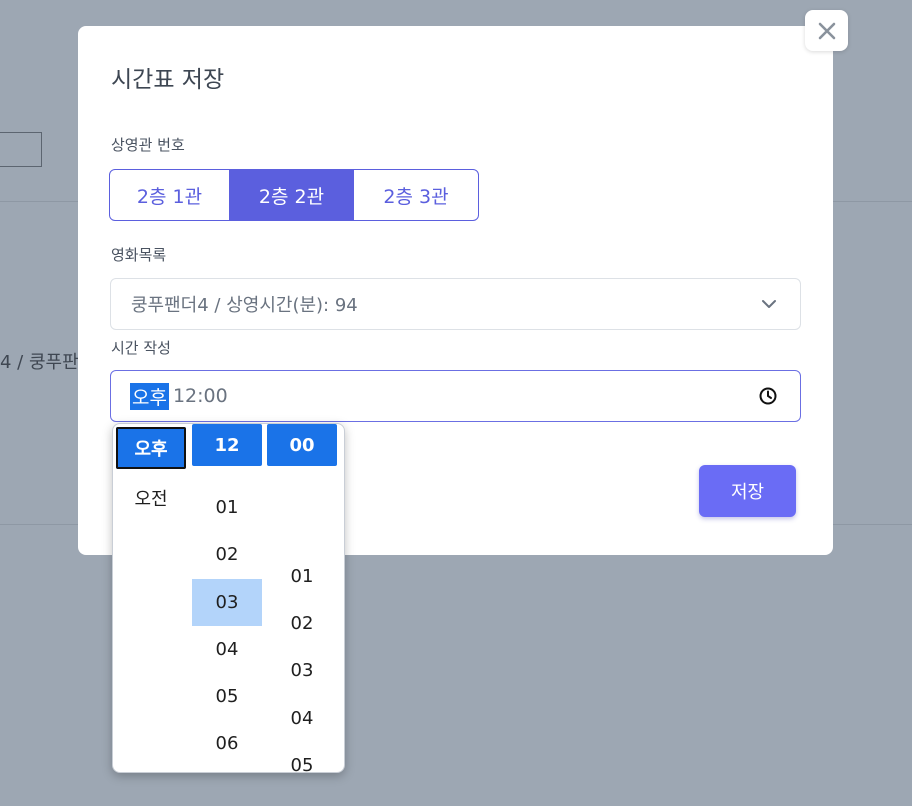  What do you see at coordinates (227, 507) in the screenshot?
I see `hour-option: 01` at bounding box center [227, 507].